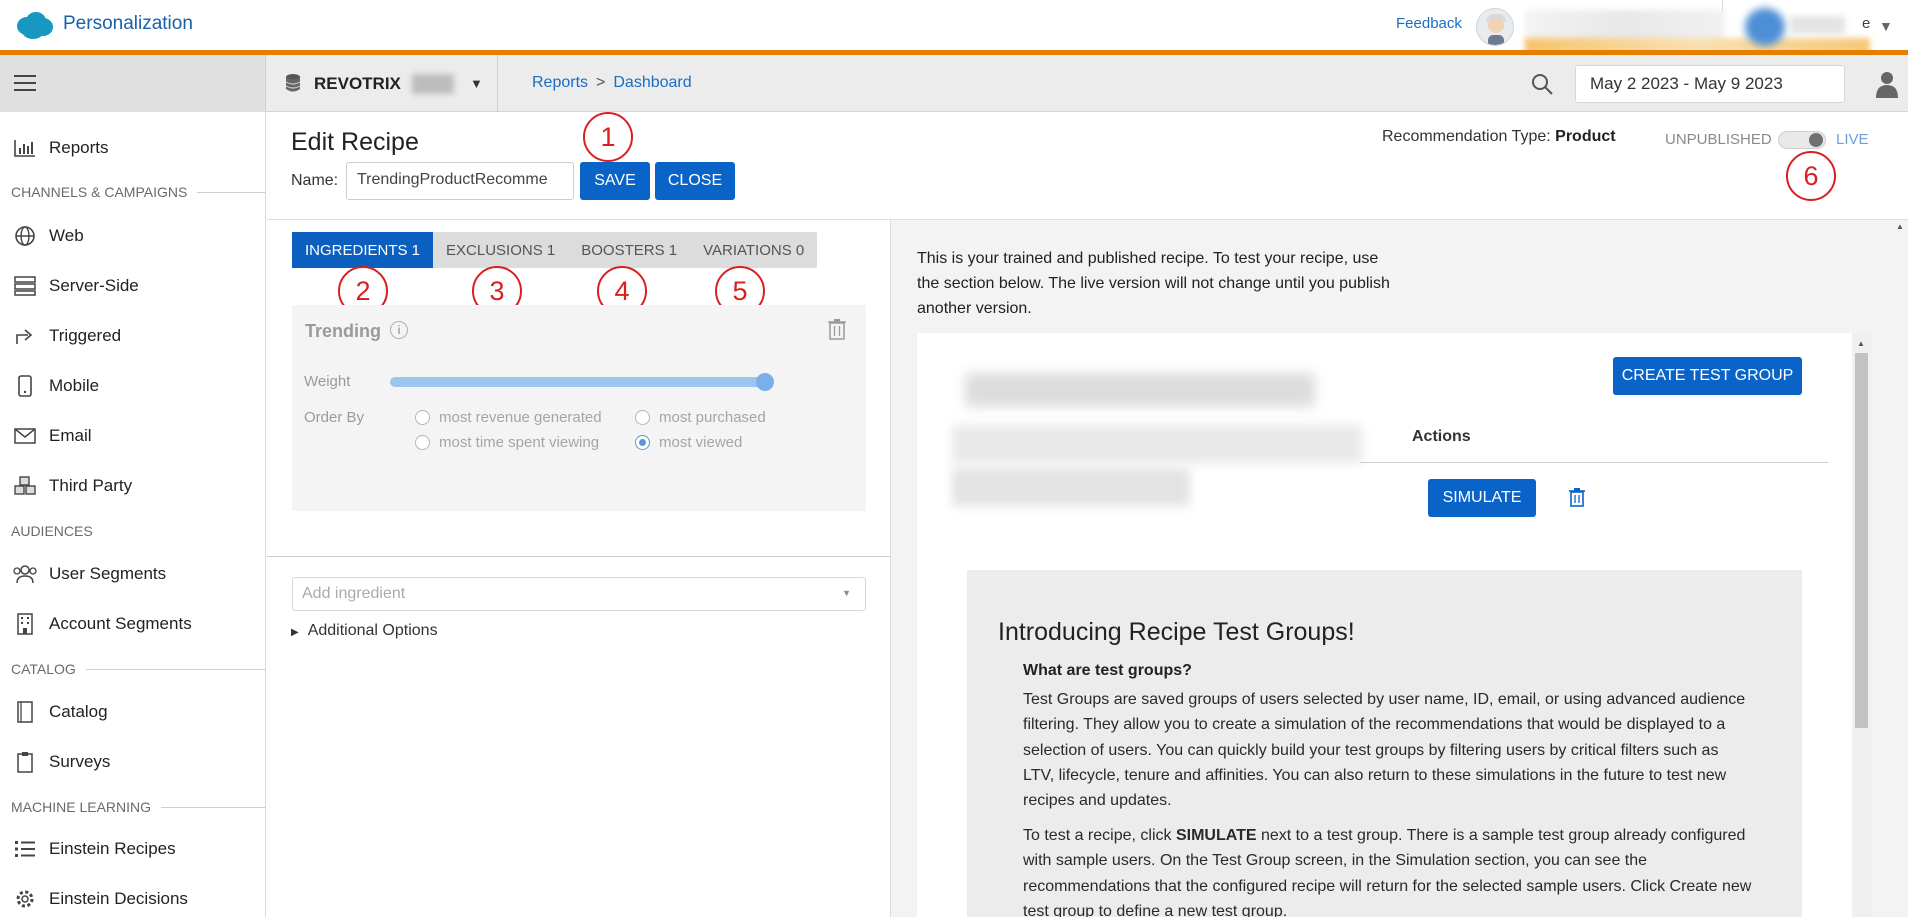  What do you see at coordinates (132, 624) in the screenshot?
I see `sidebar-item-account-segments: Account Segments` at bounding box center [132, 624].